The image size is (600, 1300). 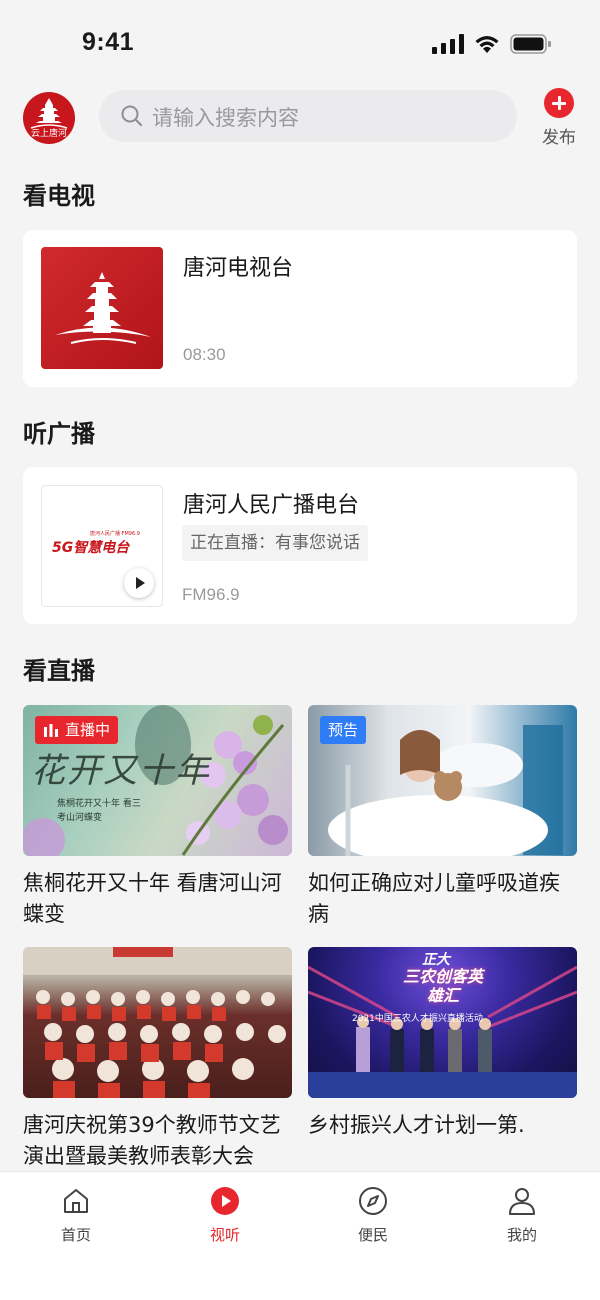 What do you see at coordinates (238, 268) in the screenshot?
I see `tv-channel-title: 唐河电视台` at bounding box center [238, 268].